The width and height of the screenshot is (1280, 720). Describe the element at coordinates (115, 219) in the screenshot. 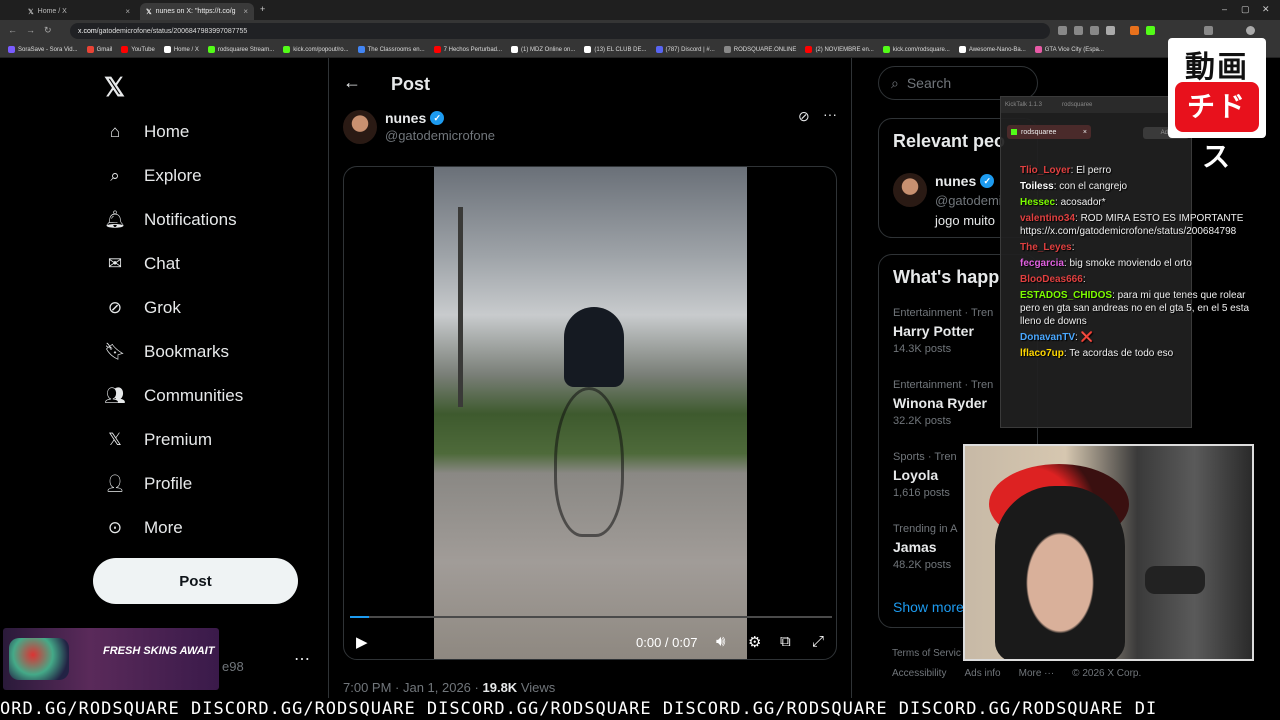

I see `bell-icon: 🔔︎` at that location.